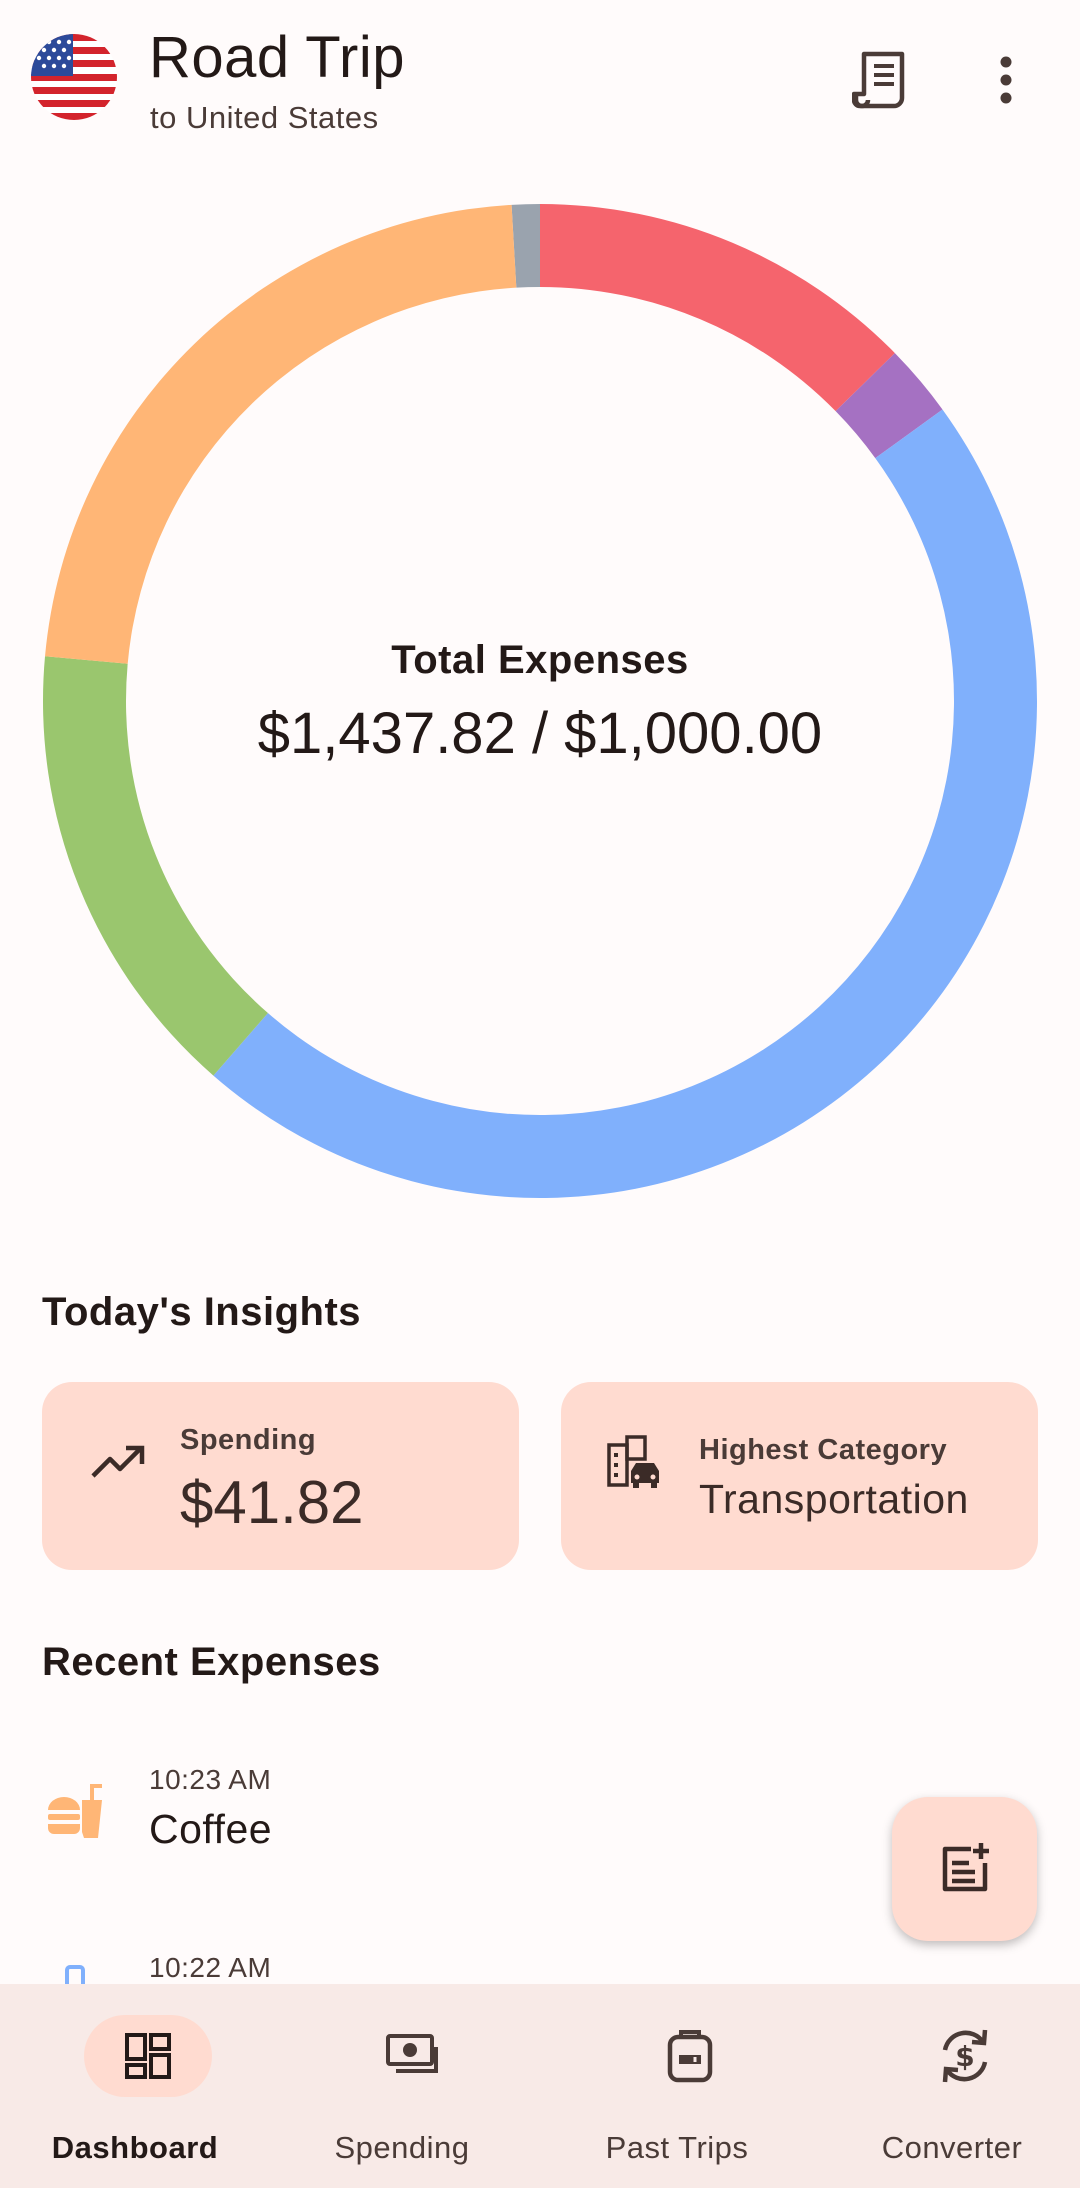 Image resolution: width=1080 pixels, height=2188 pixels. I want to click on dashboard-icon, so click(148, 2056).